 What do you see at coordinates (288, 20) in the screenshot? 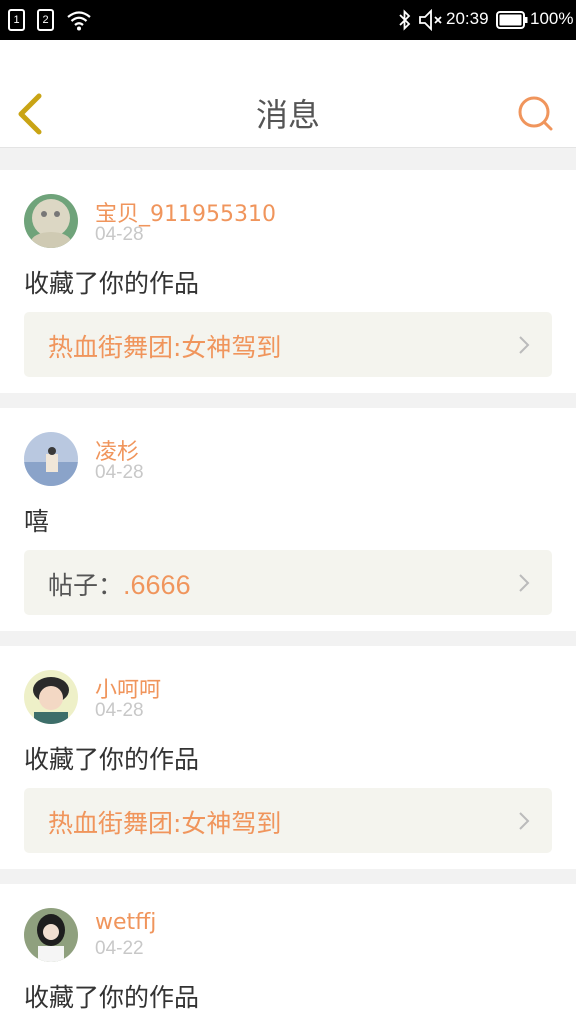
I see `status-bar: 1 2 20:39 100%` at bounding box center [288, 20].